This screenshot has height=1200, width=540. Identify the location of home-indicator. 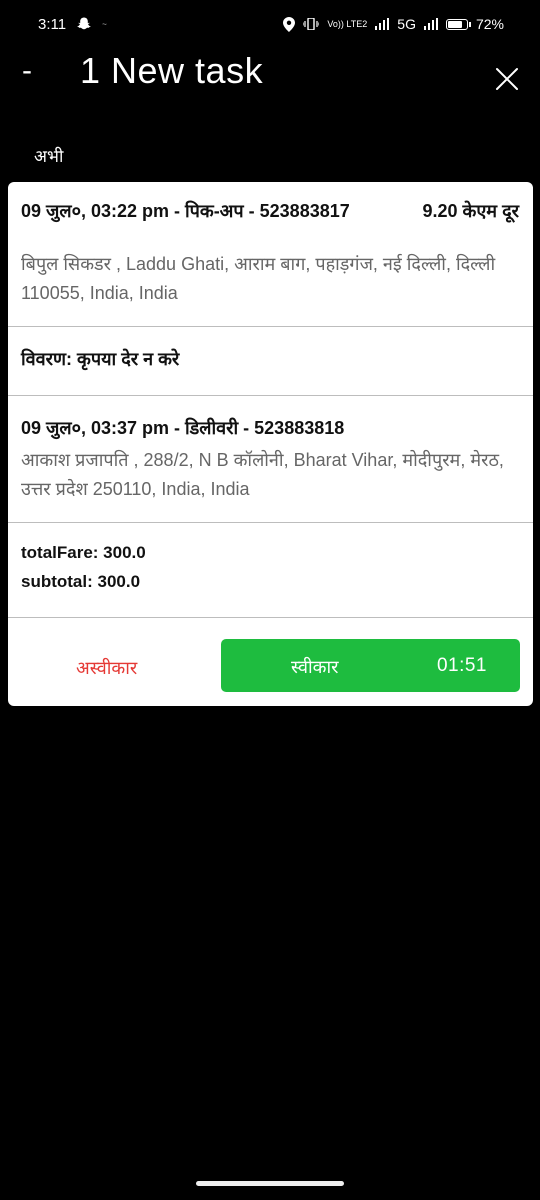
(270, 1183).